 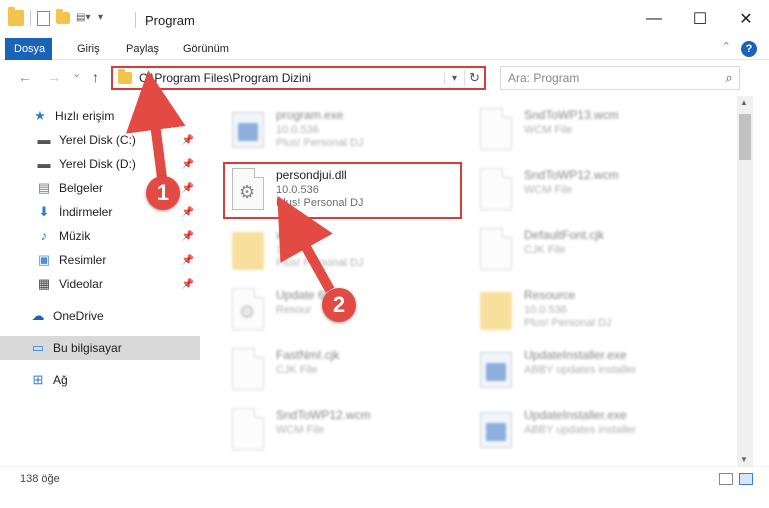 What do you see at coordinates (163, 193) in the screenshot?
I see `callout-badge-1: 1` at bounding box center [163, 193].